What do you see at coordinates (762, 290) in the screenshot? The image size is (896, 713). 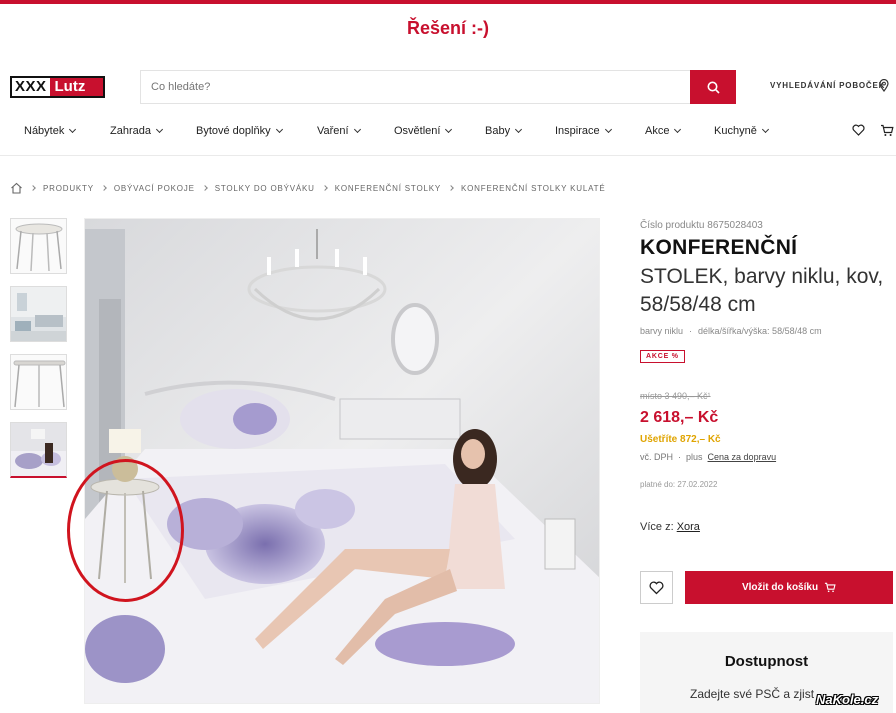 I see `product-title-rest: STOLEK, barvy niklu, kov, 58/58/48 cm` at bounding box center [762, 290].